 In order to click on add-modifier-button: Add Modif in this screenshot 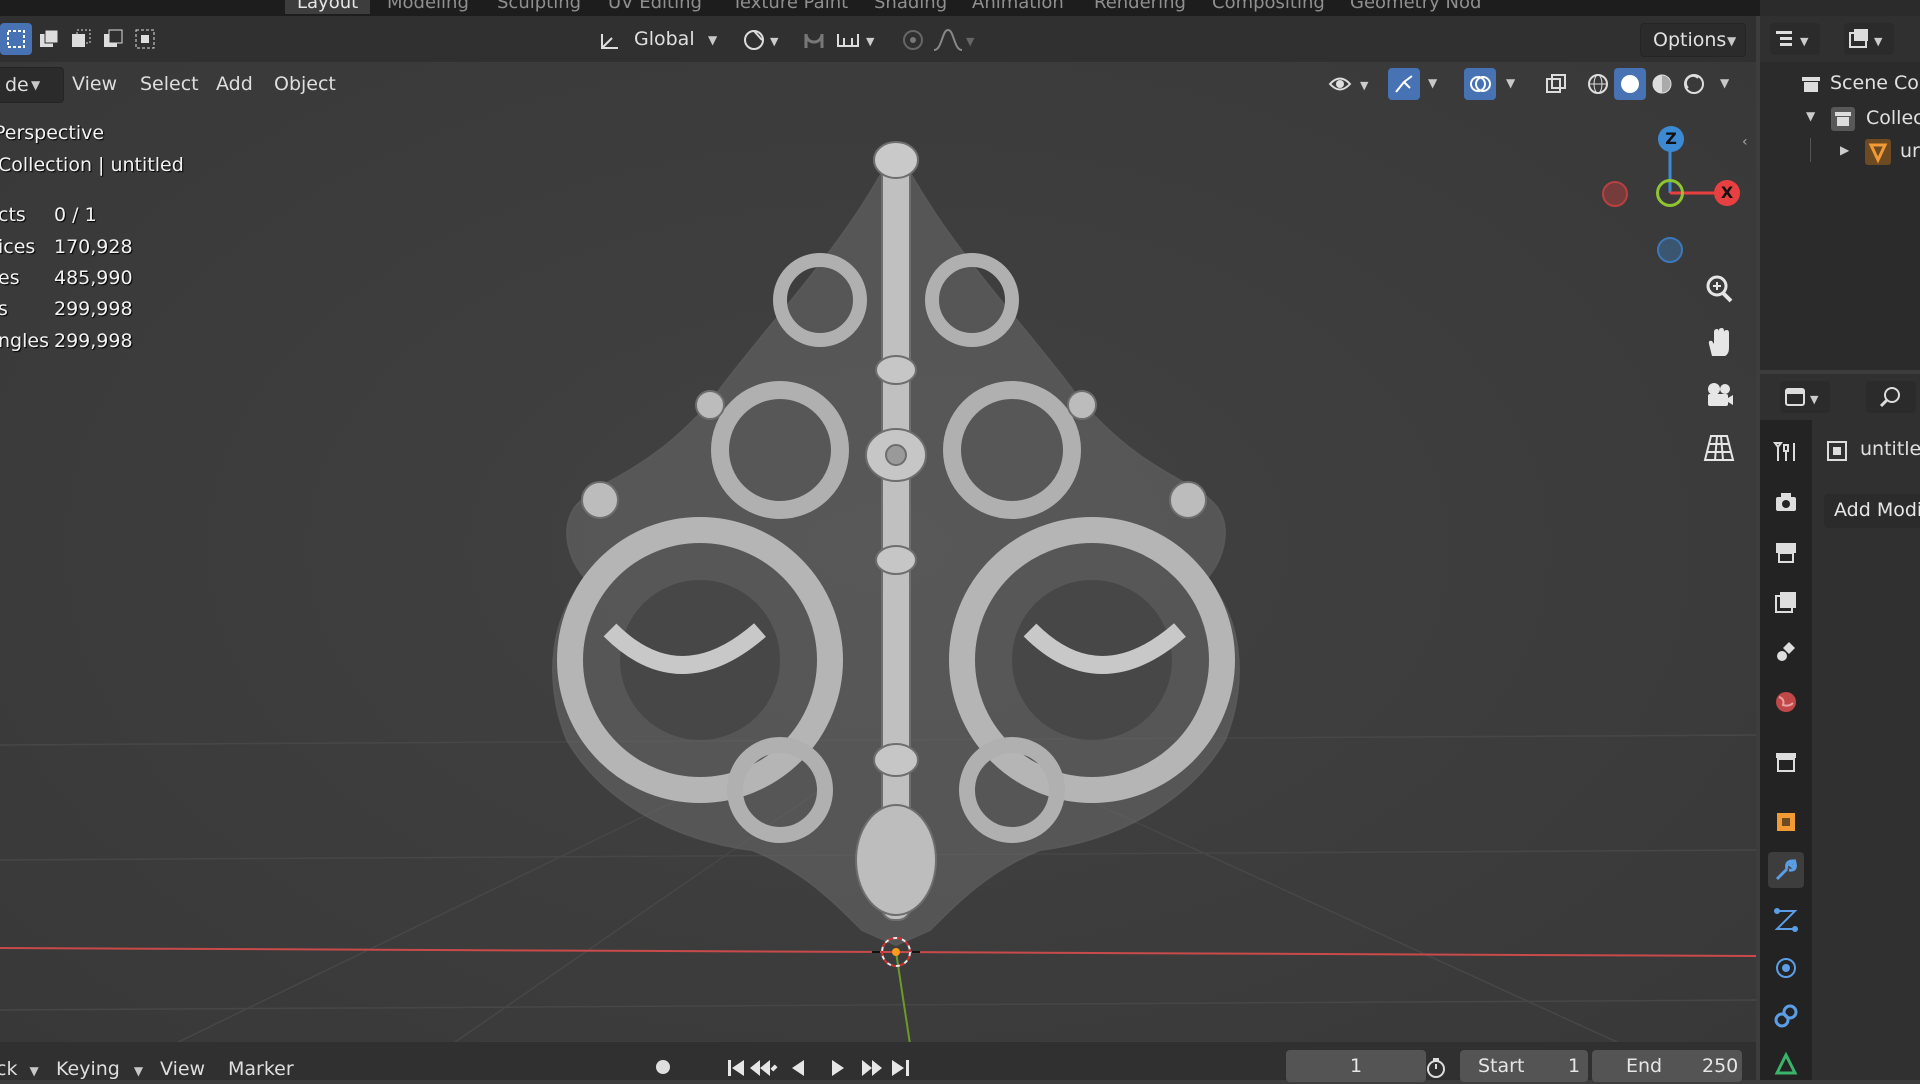, I will do `click(1872, 511)`.